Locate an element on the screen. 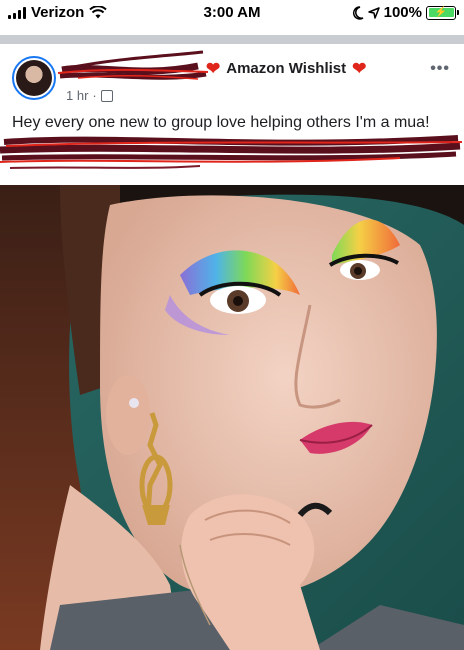 This screenshot has height=650, width=464. redacted-text-scribble is located at coordinates (231, 152).